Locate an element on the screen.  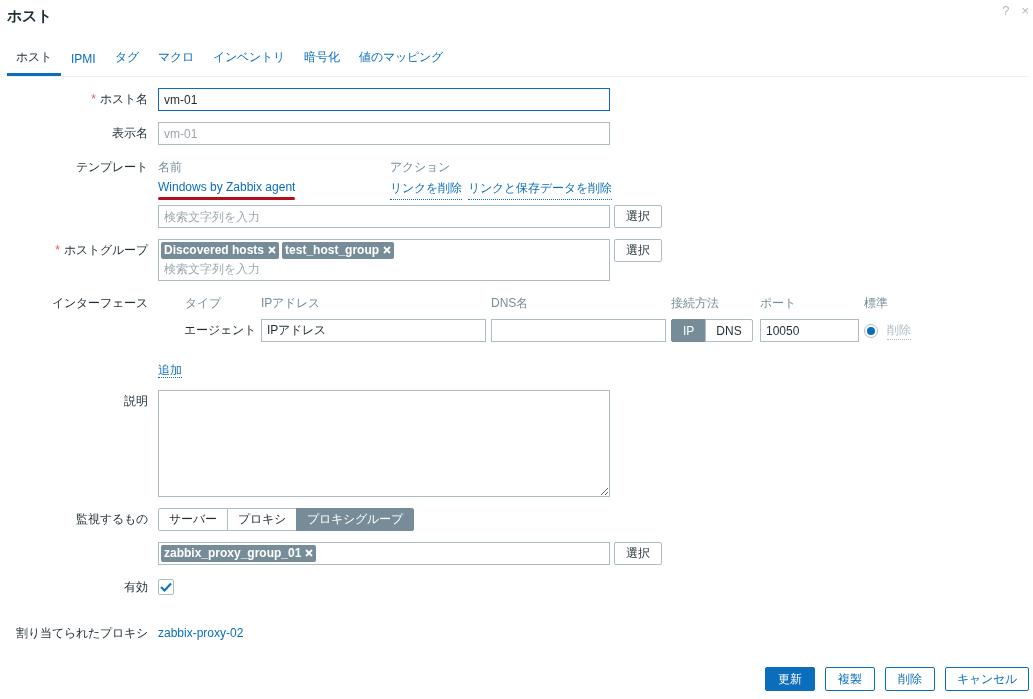
field-label: * ホスト名 is located at coordinates (119, 99).